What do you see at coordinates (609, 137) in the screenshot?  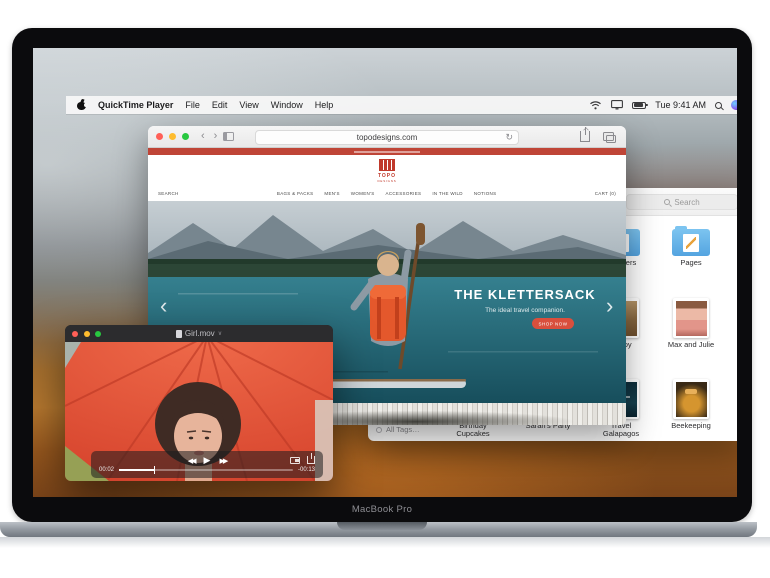 I see `tabs-icon` at bounding box center [609, 137].